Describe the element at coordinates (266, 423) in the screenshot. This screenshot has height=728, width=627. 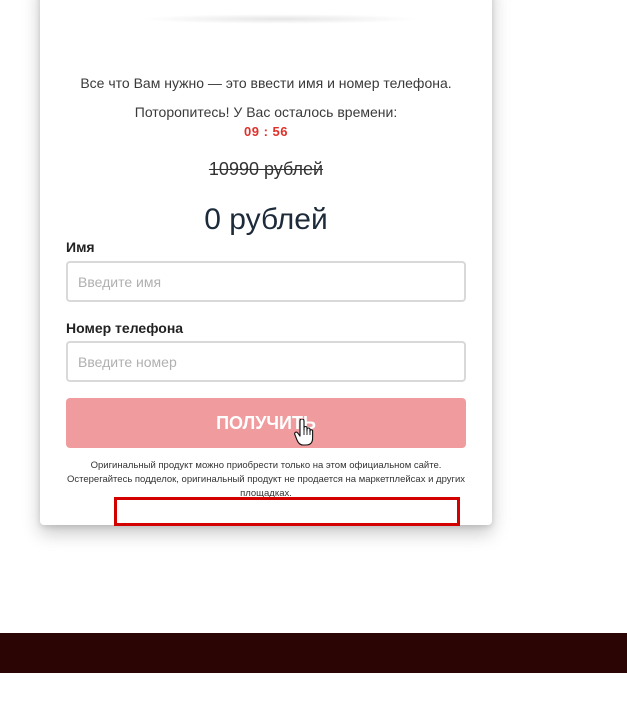
I see `submit-button: ПОЛУЧИТЬ` at that location.